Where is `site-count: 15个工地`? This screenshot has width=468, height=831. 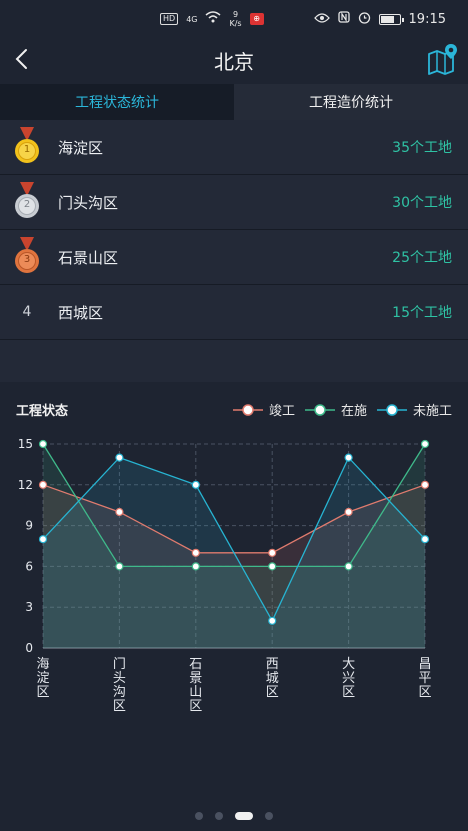
site-count: 15个工地 is located at coordinates (422, 313).